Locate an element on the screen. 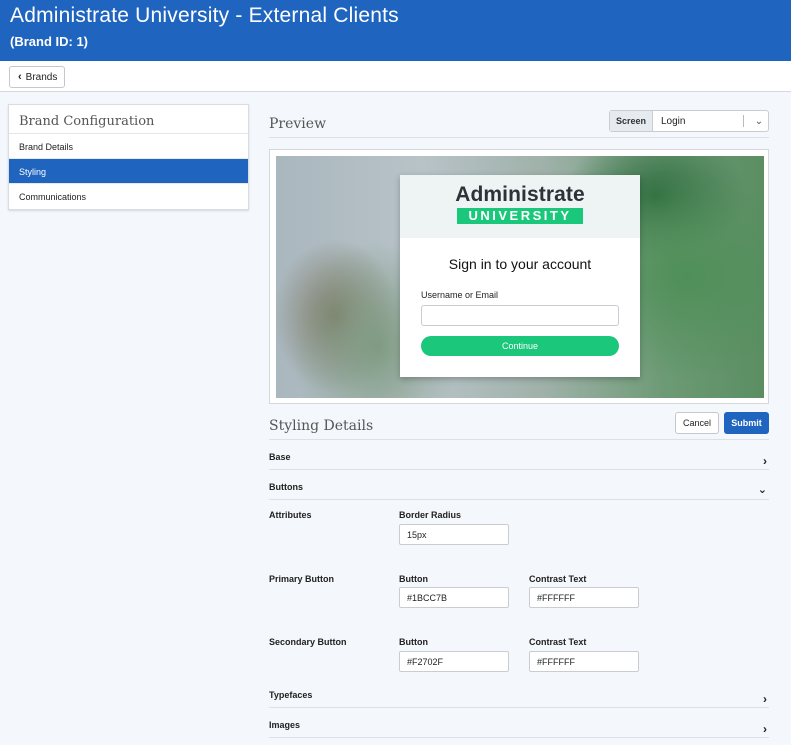  logo-area: Administrate UNIVERSITY is located at coordinates (520, 206).